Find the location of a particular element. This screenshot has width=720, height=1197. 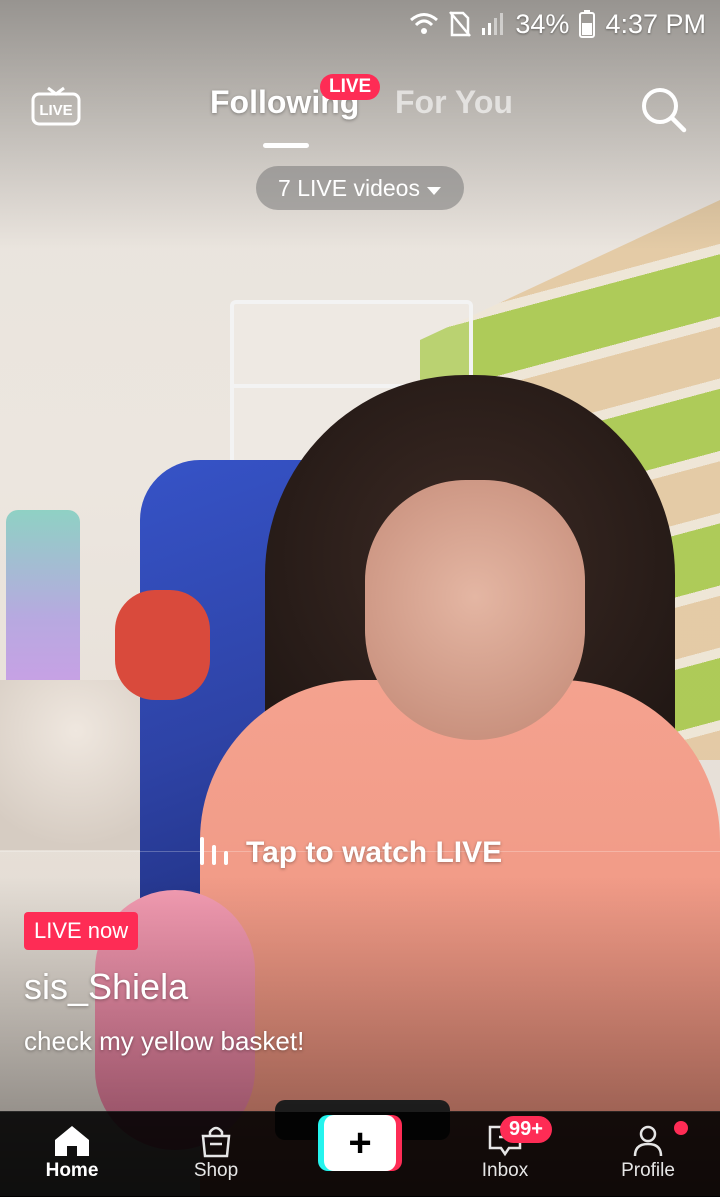

nav-shop: Shop is located at coordinates (216, 1151).